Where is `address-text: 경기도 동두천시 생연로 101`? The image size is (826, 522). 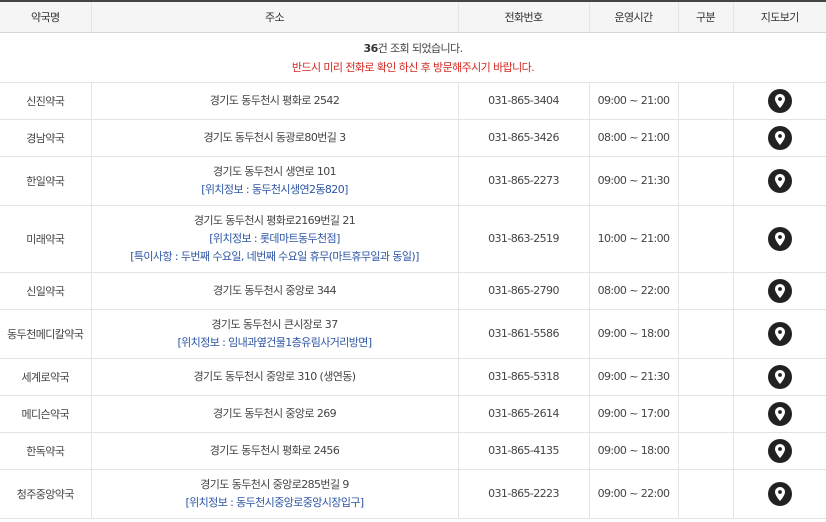
address-text: 경기도 동두천시 생연로 101 is located at coordinates (274, 171).